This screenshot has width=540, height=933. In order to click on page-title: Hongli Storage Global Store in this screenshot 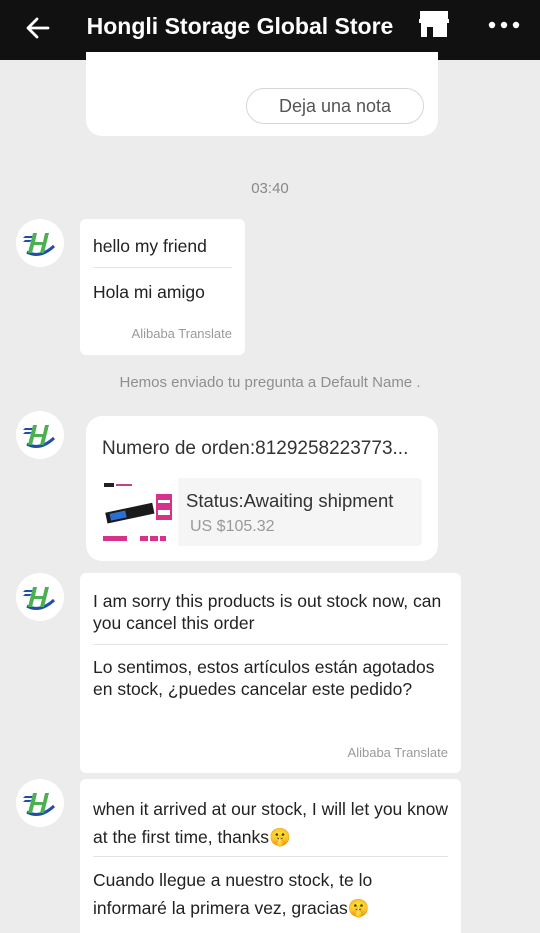, I will do `click(240, 26)`.